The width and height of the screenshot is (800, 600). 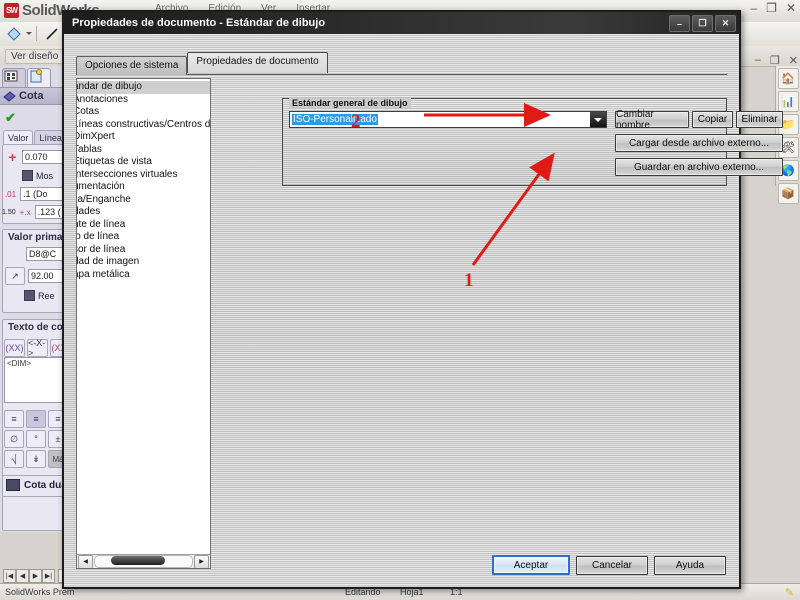 What do you see at coordinates (14, 348) in the screenshot?
I see `text-above-icon: (XX)` at bounding box center [14, 348].